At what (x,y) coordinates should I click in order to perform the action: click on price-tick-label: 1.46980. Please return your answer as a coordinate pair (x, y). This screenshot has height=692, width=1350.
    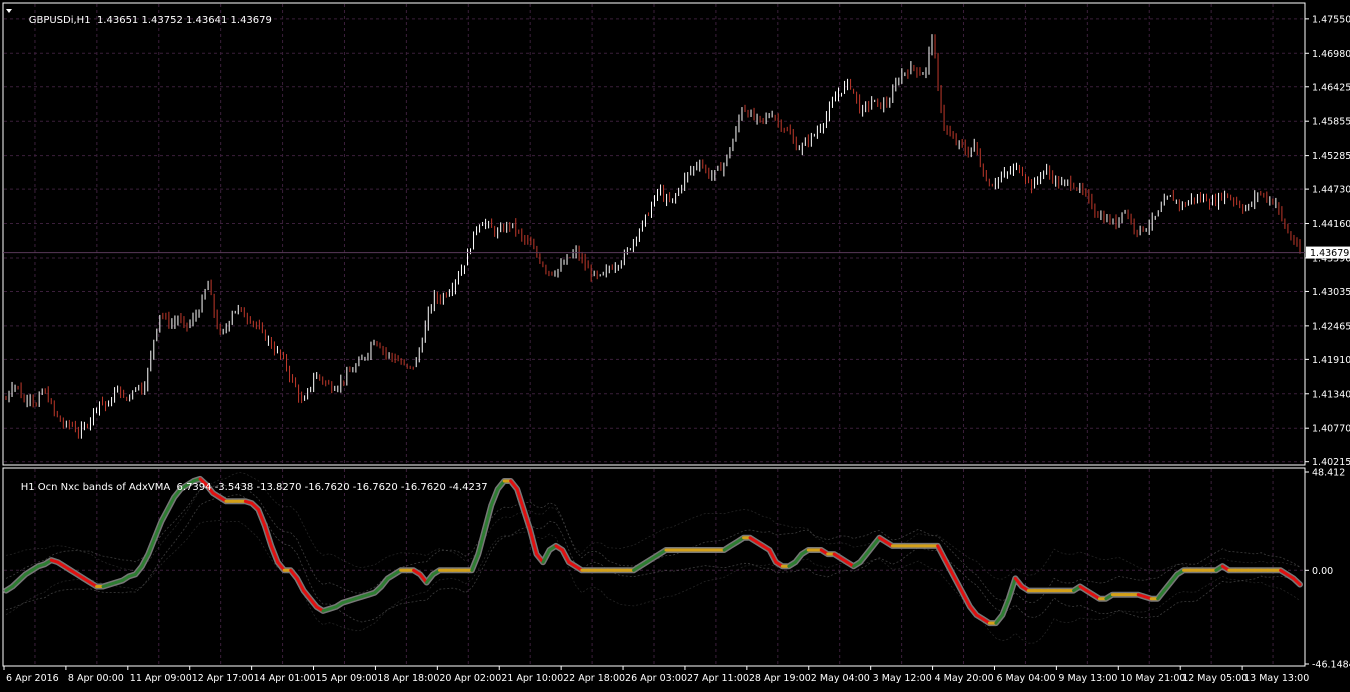
    Looking at the image, I should click on (1331, 54).